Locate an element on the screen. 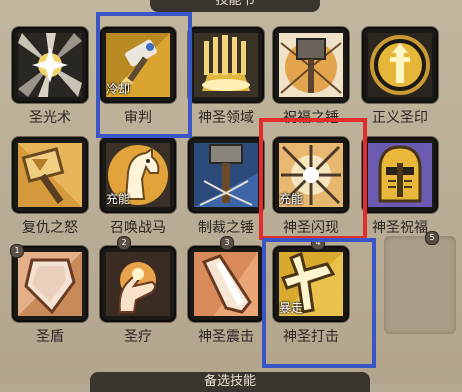  holy-light-burst-icon is located at coordinates (50, 65).